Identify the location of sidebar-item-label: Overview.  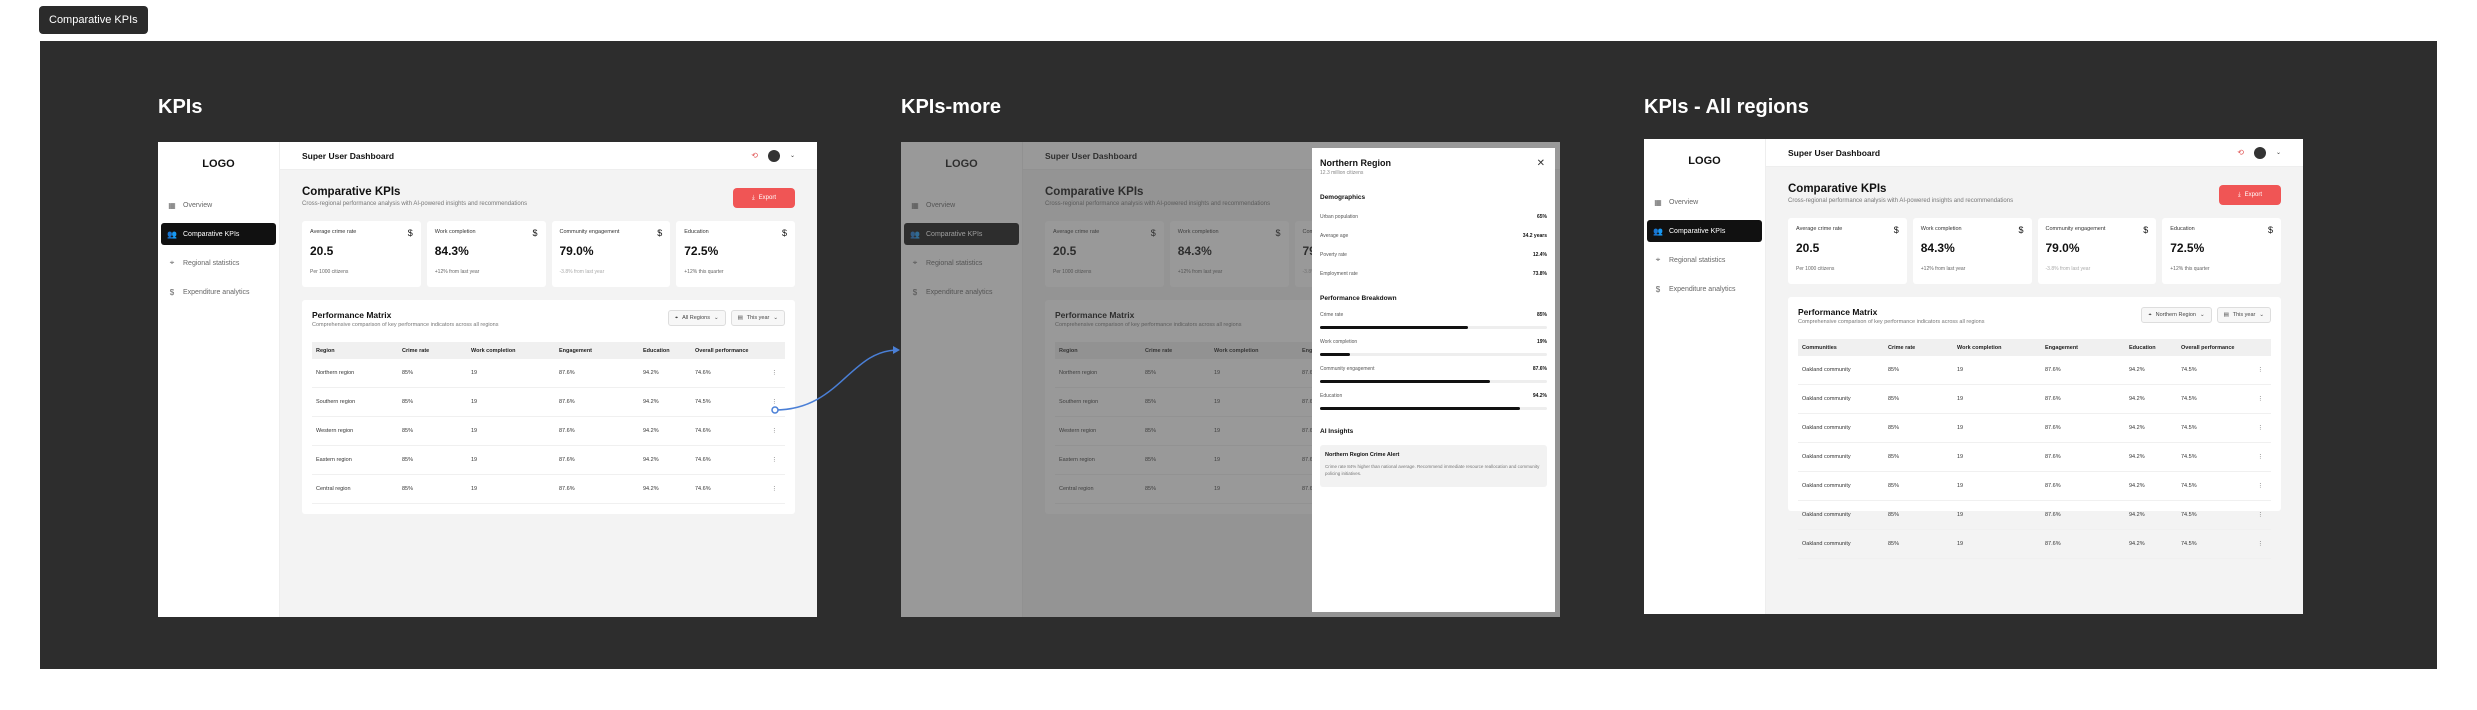
(198, 205).